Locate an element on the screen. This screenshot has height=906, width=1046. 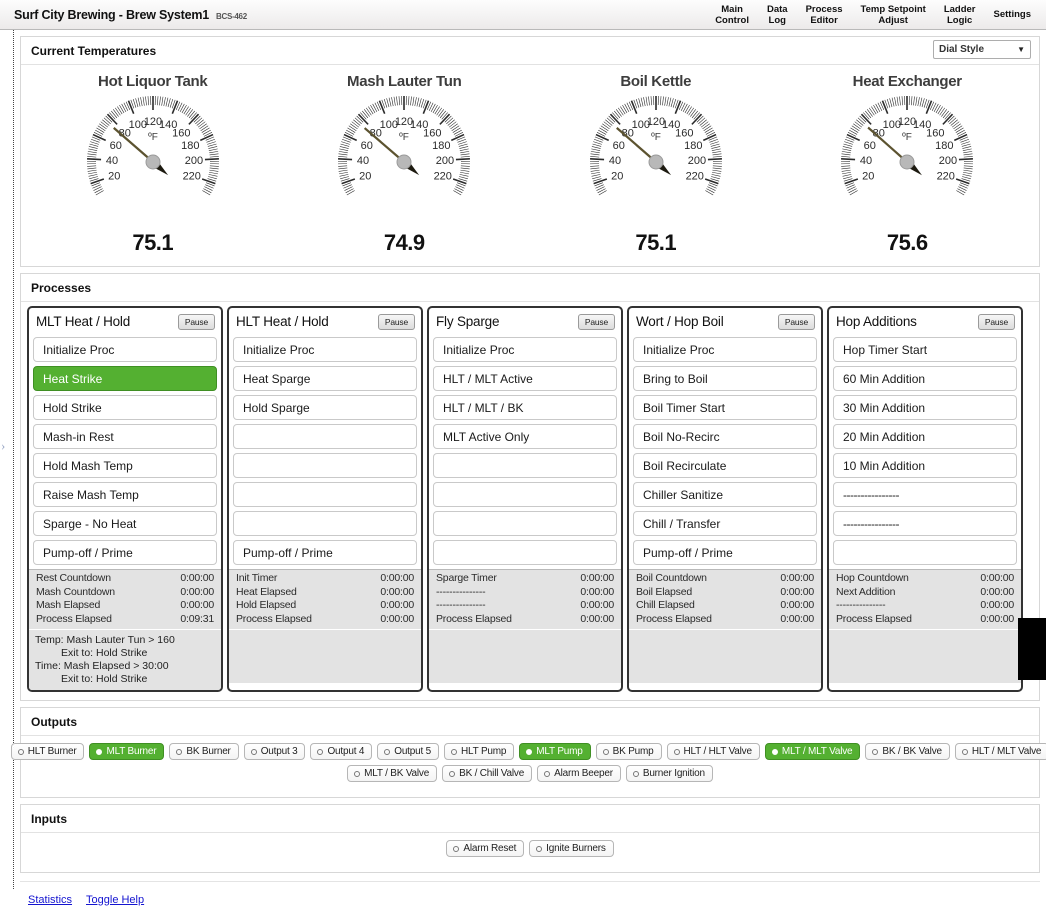
nav-item-0: Main Control is located at coordinates (732, 15).